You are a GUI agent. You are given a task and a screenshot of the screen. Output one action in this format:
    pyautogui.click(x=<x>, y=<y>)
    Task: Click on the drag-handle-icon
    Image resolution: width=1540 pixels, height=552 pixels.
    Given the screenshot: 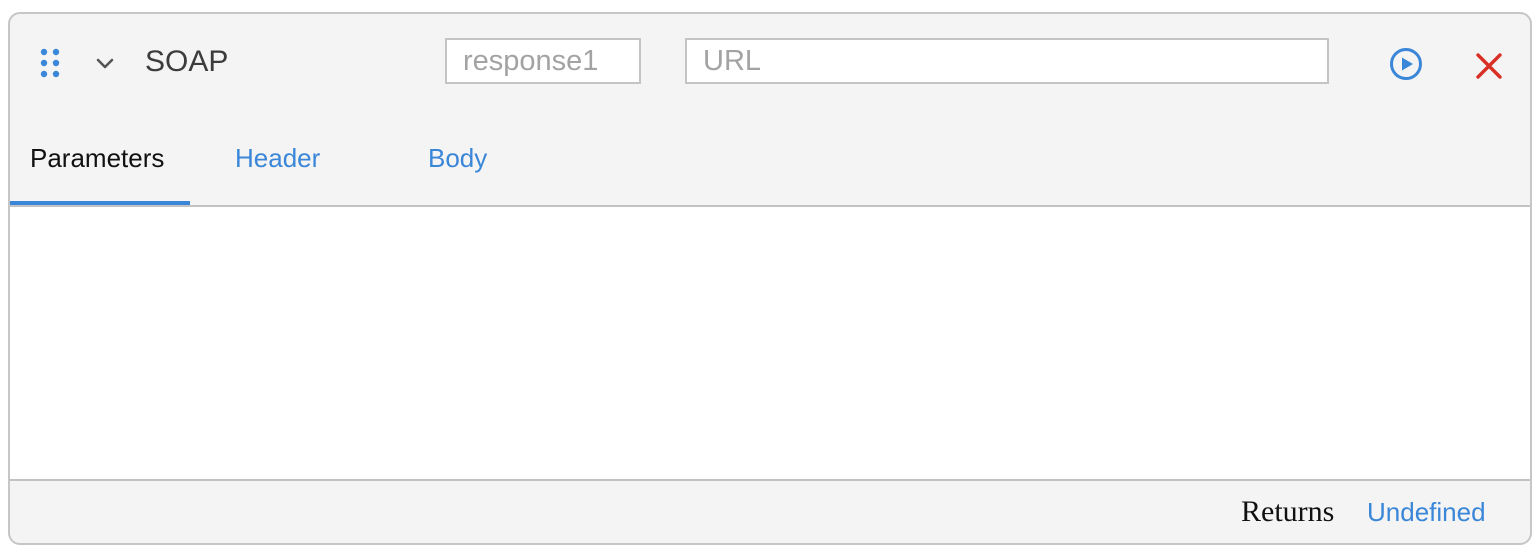 What is the action you would take?
    pyautogui.click(x=51, y=63)
    